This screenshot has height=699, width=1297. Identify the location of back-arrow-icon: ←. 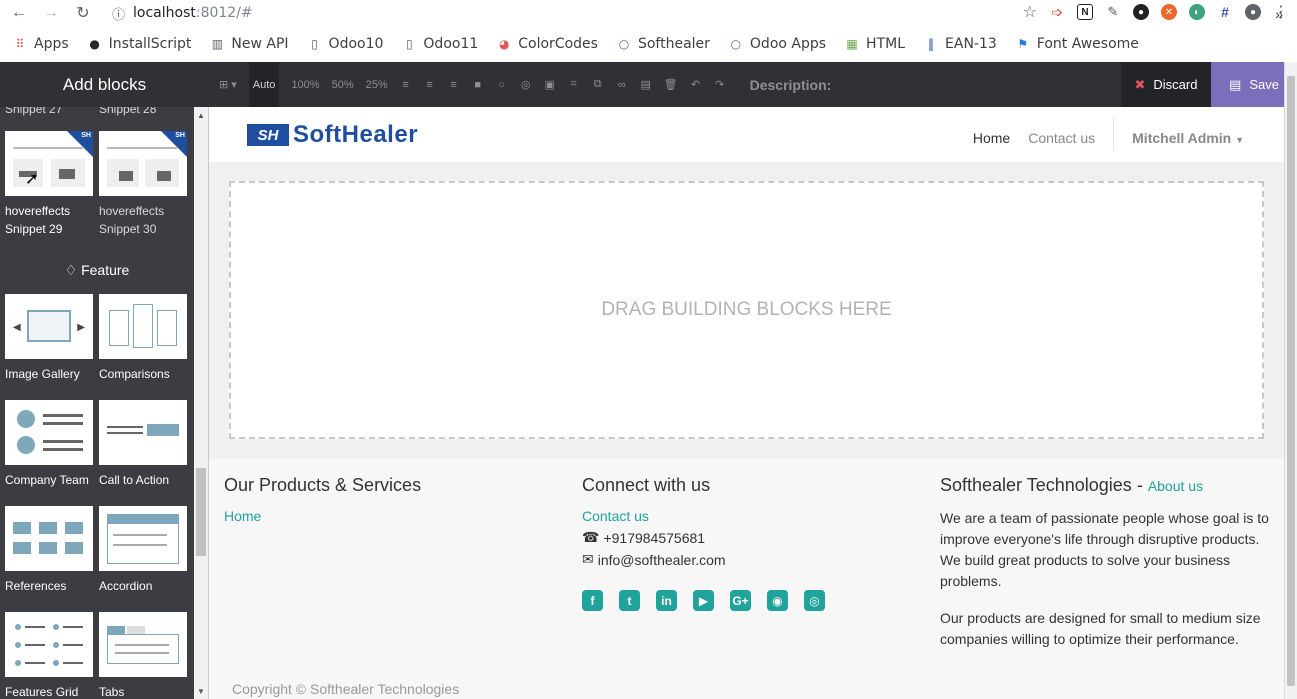
(19, 13).